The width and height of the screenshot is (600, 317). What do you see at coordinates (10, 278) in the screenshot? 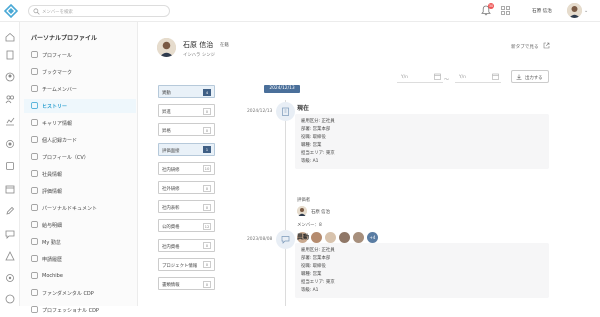
I see `gear-icon` at bounding box center [10, 278].